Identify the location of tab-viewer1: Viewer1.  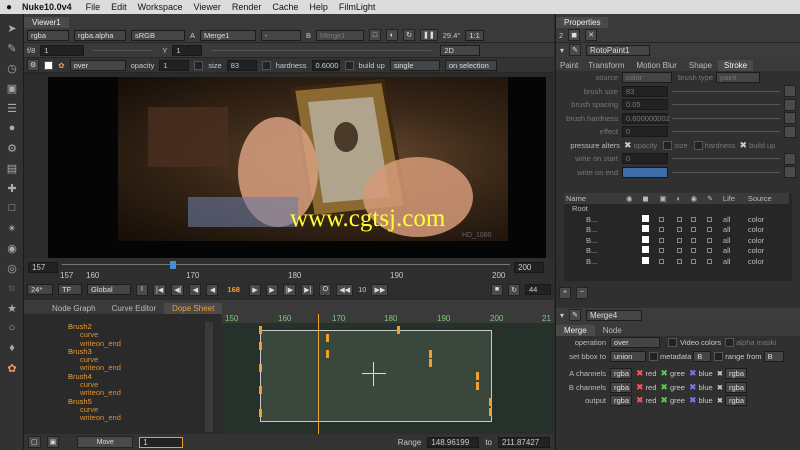
(46, 22).